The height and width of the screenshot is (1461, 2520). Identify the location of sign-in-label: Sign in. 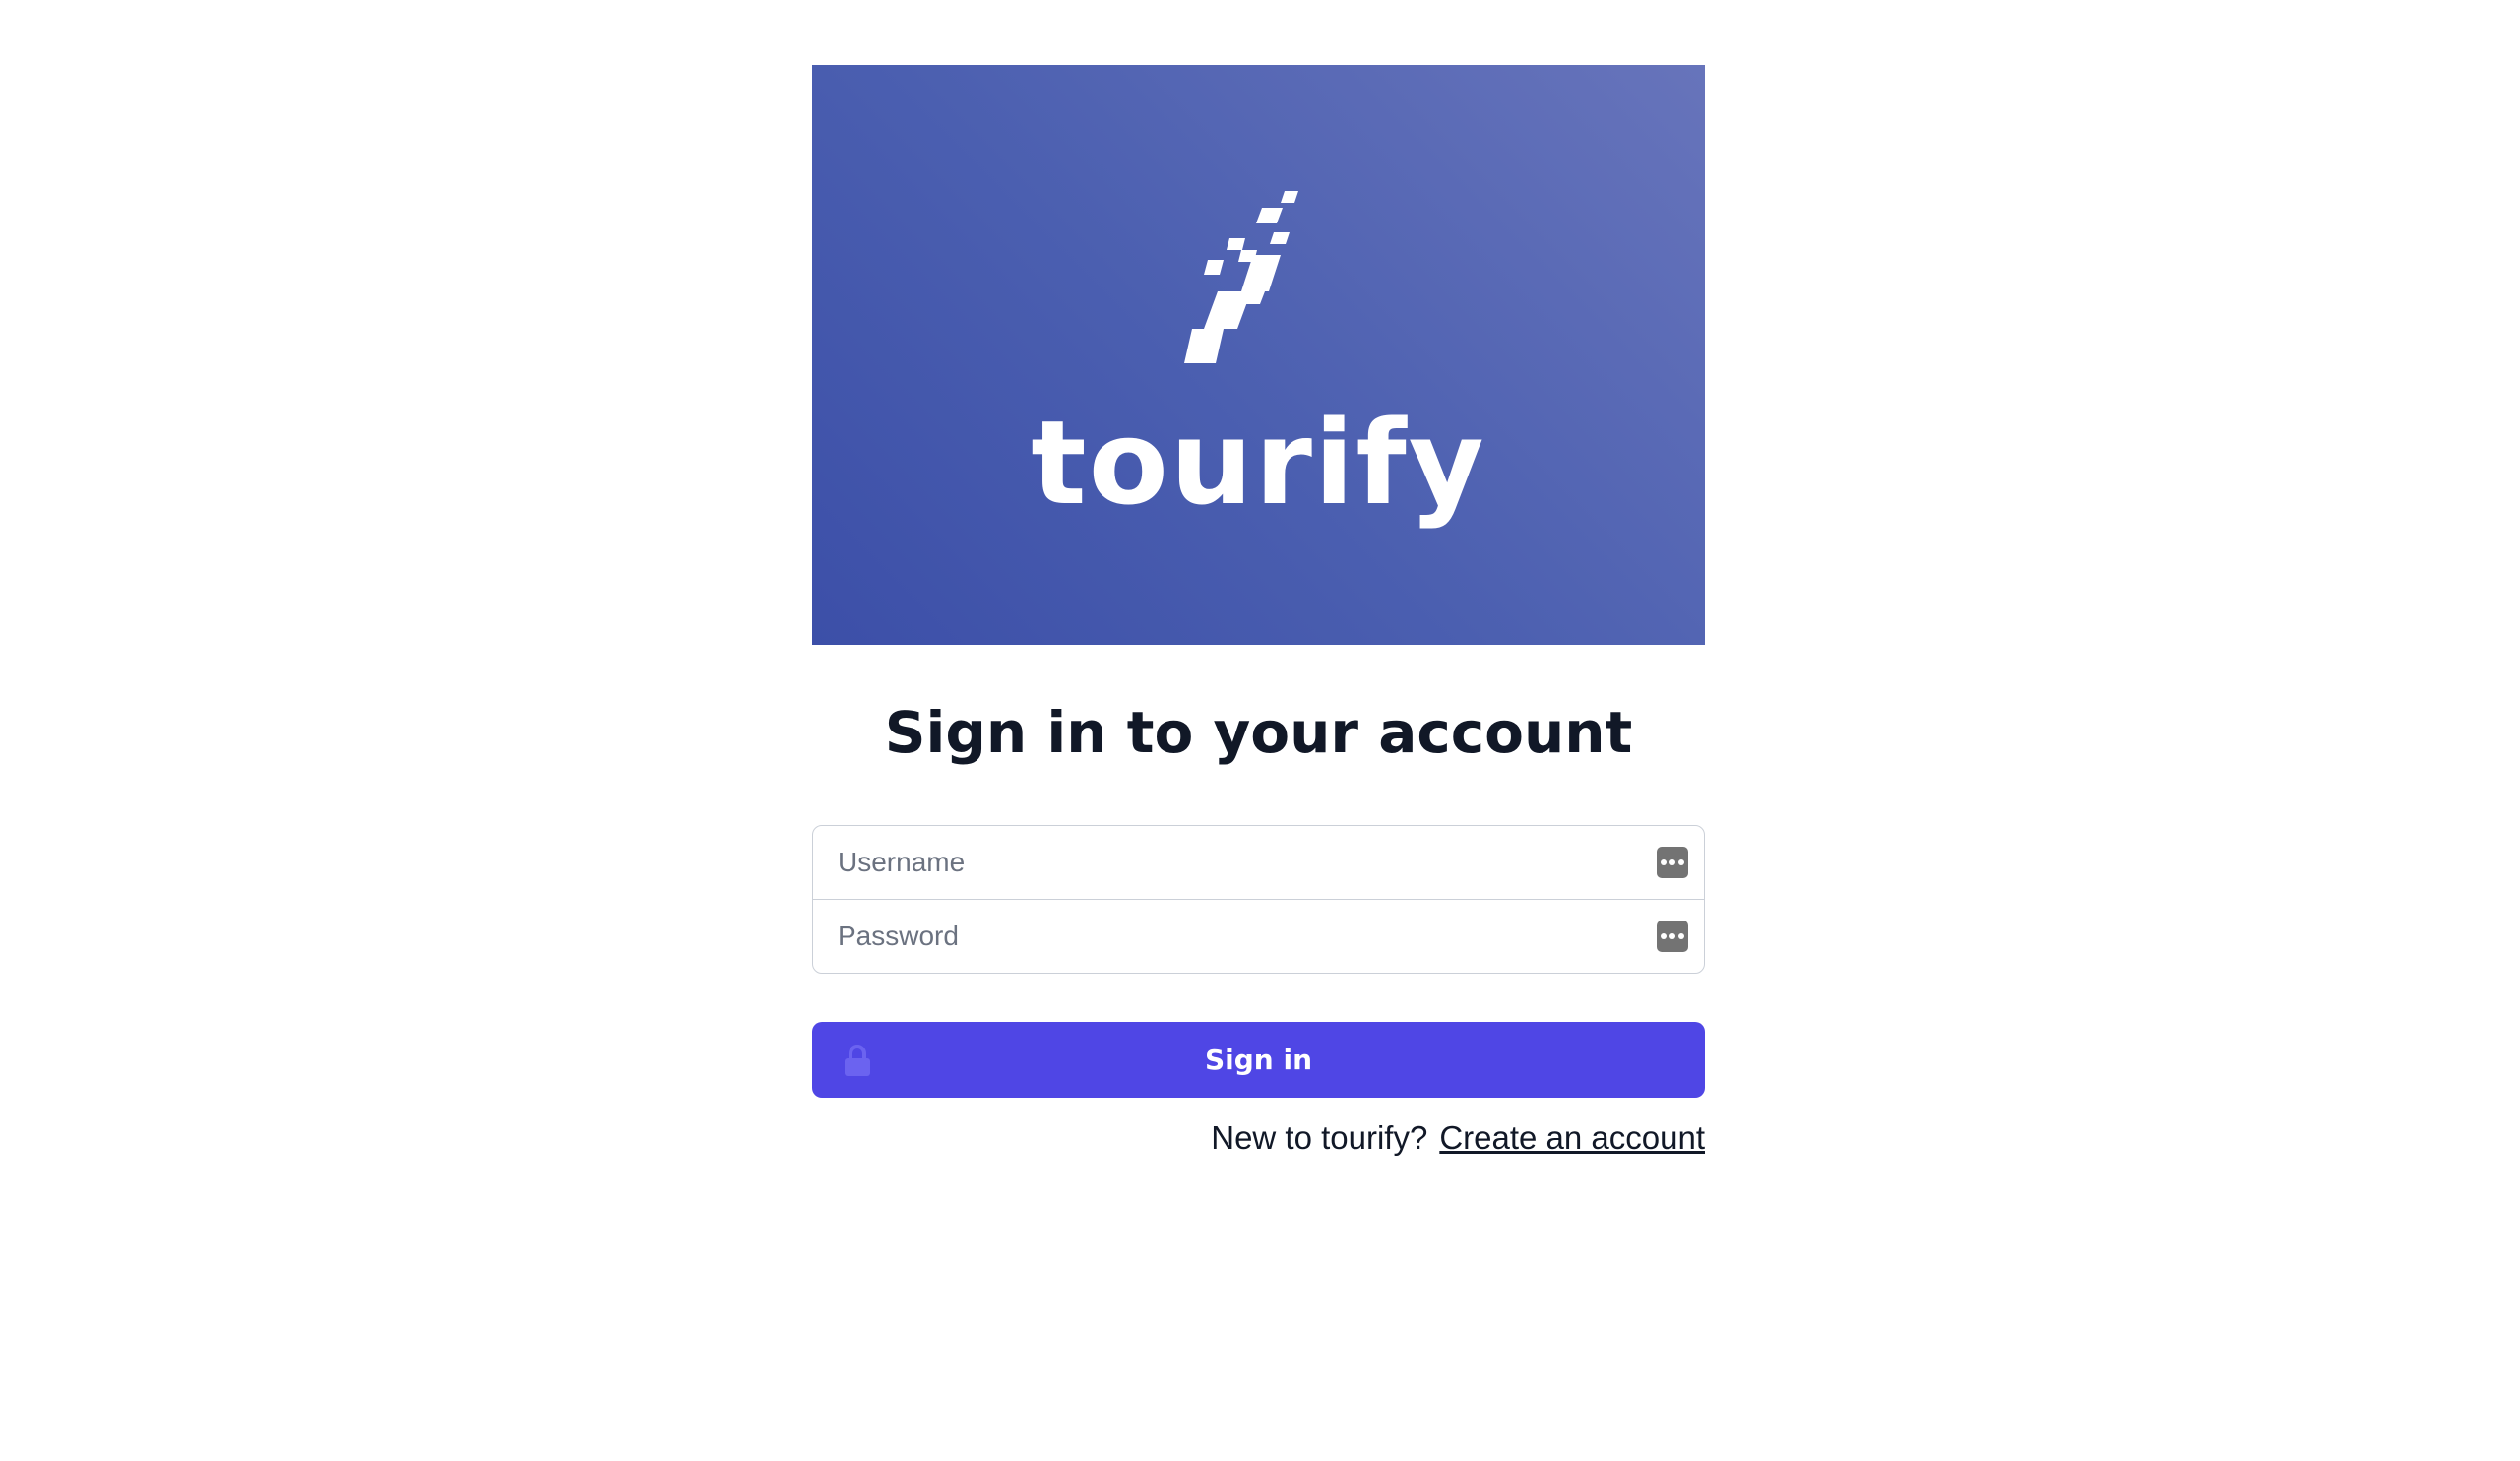
(1258, 1059).